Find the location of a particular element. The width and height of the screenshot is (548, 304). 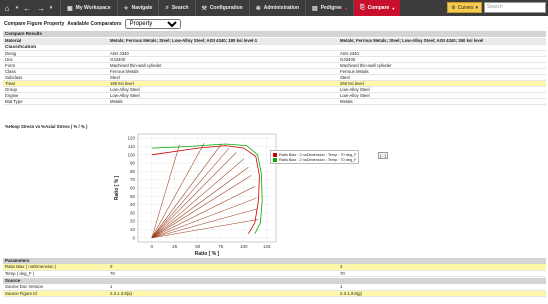

compass-icon: ✧ is located at coordinates (126, 8).